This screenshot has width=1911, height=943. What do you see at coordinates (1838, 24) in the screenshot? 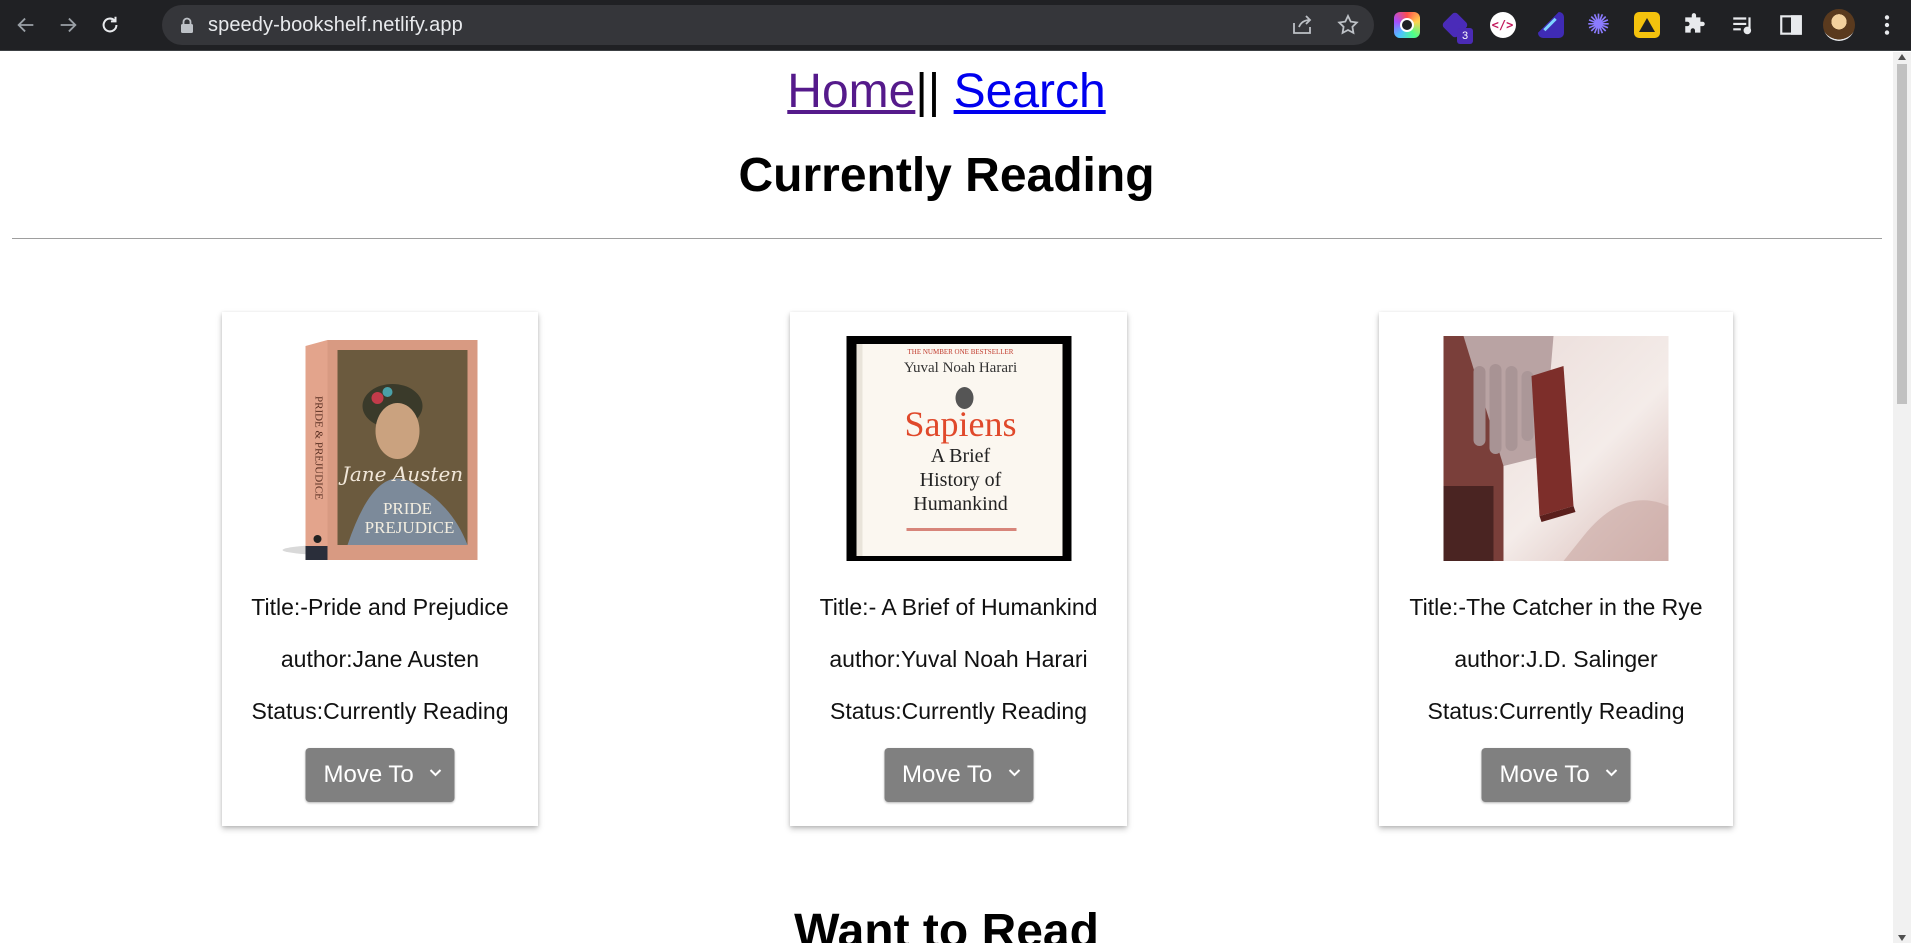
I see `profile-avatar` at bounding box center [1838, 24].